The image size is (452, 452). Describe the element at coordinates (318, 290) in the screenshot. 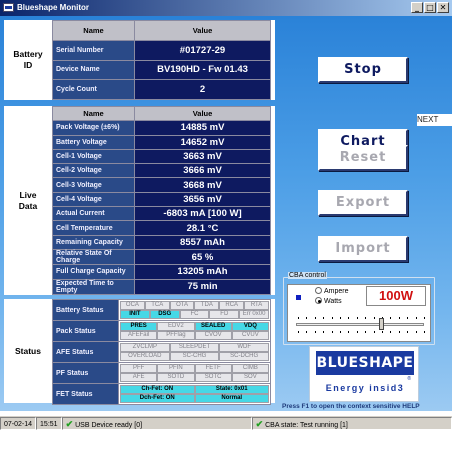

I see `radio-circle-icon` at that location.